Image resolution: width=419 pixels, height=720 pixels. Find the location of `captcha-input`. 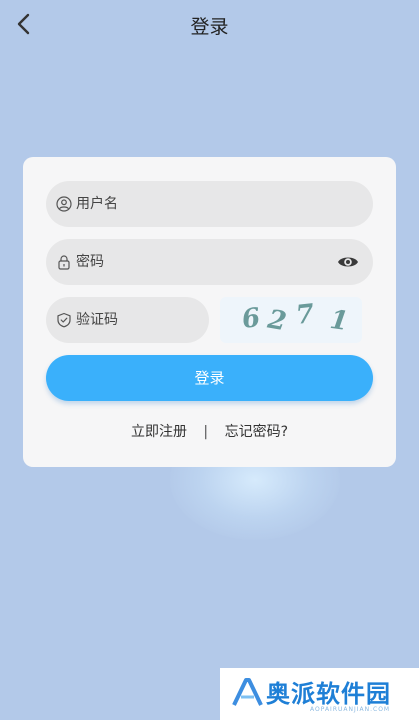

captcha-input is located at coordinates (136, 320).